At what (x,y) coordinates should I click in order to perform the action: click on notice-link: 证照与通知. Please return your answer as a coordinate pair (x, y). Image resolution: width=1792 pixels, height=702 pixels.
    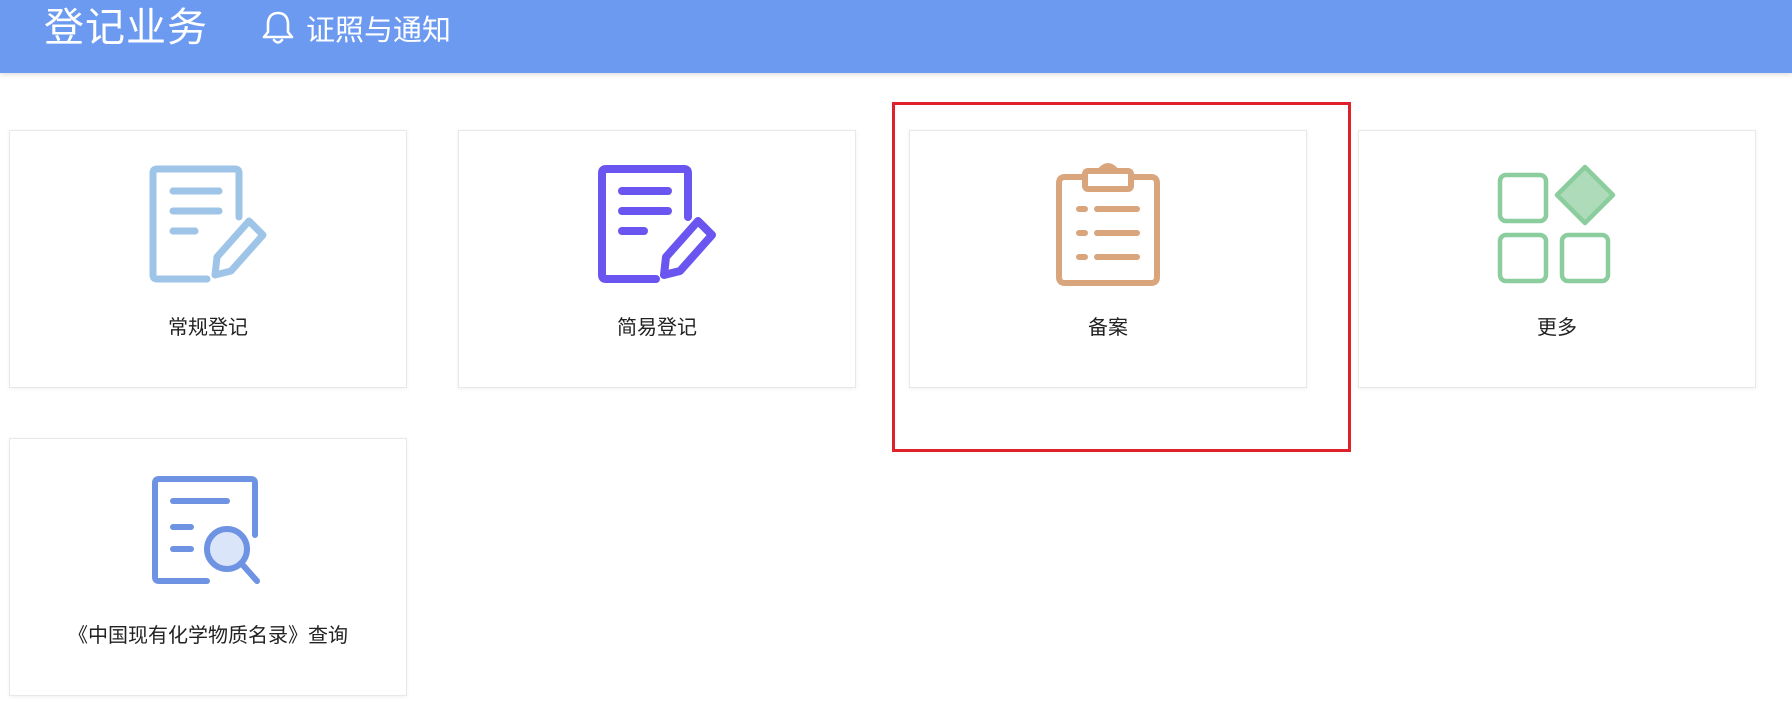
    Looking at the image, I should click on (355, 28).